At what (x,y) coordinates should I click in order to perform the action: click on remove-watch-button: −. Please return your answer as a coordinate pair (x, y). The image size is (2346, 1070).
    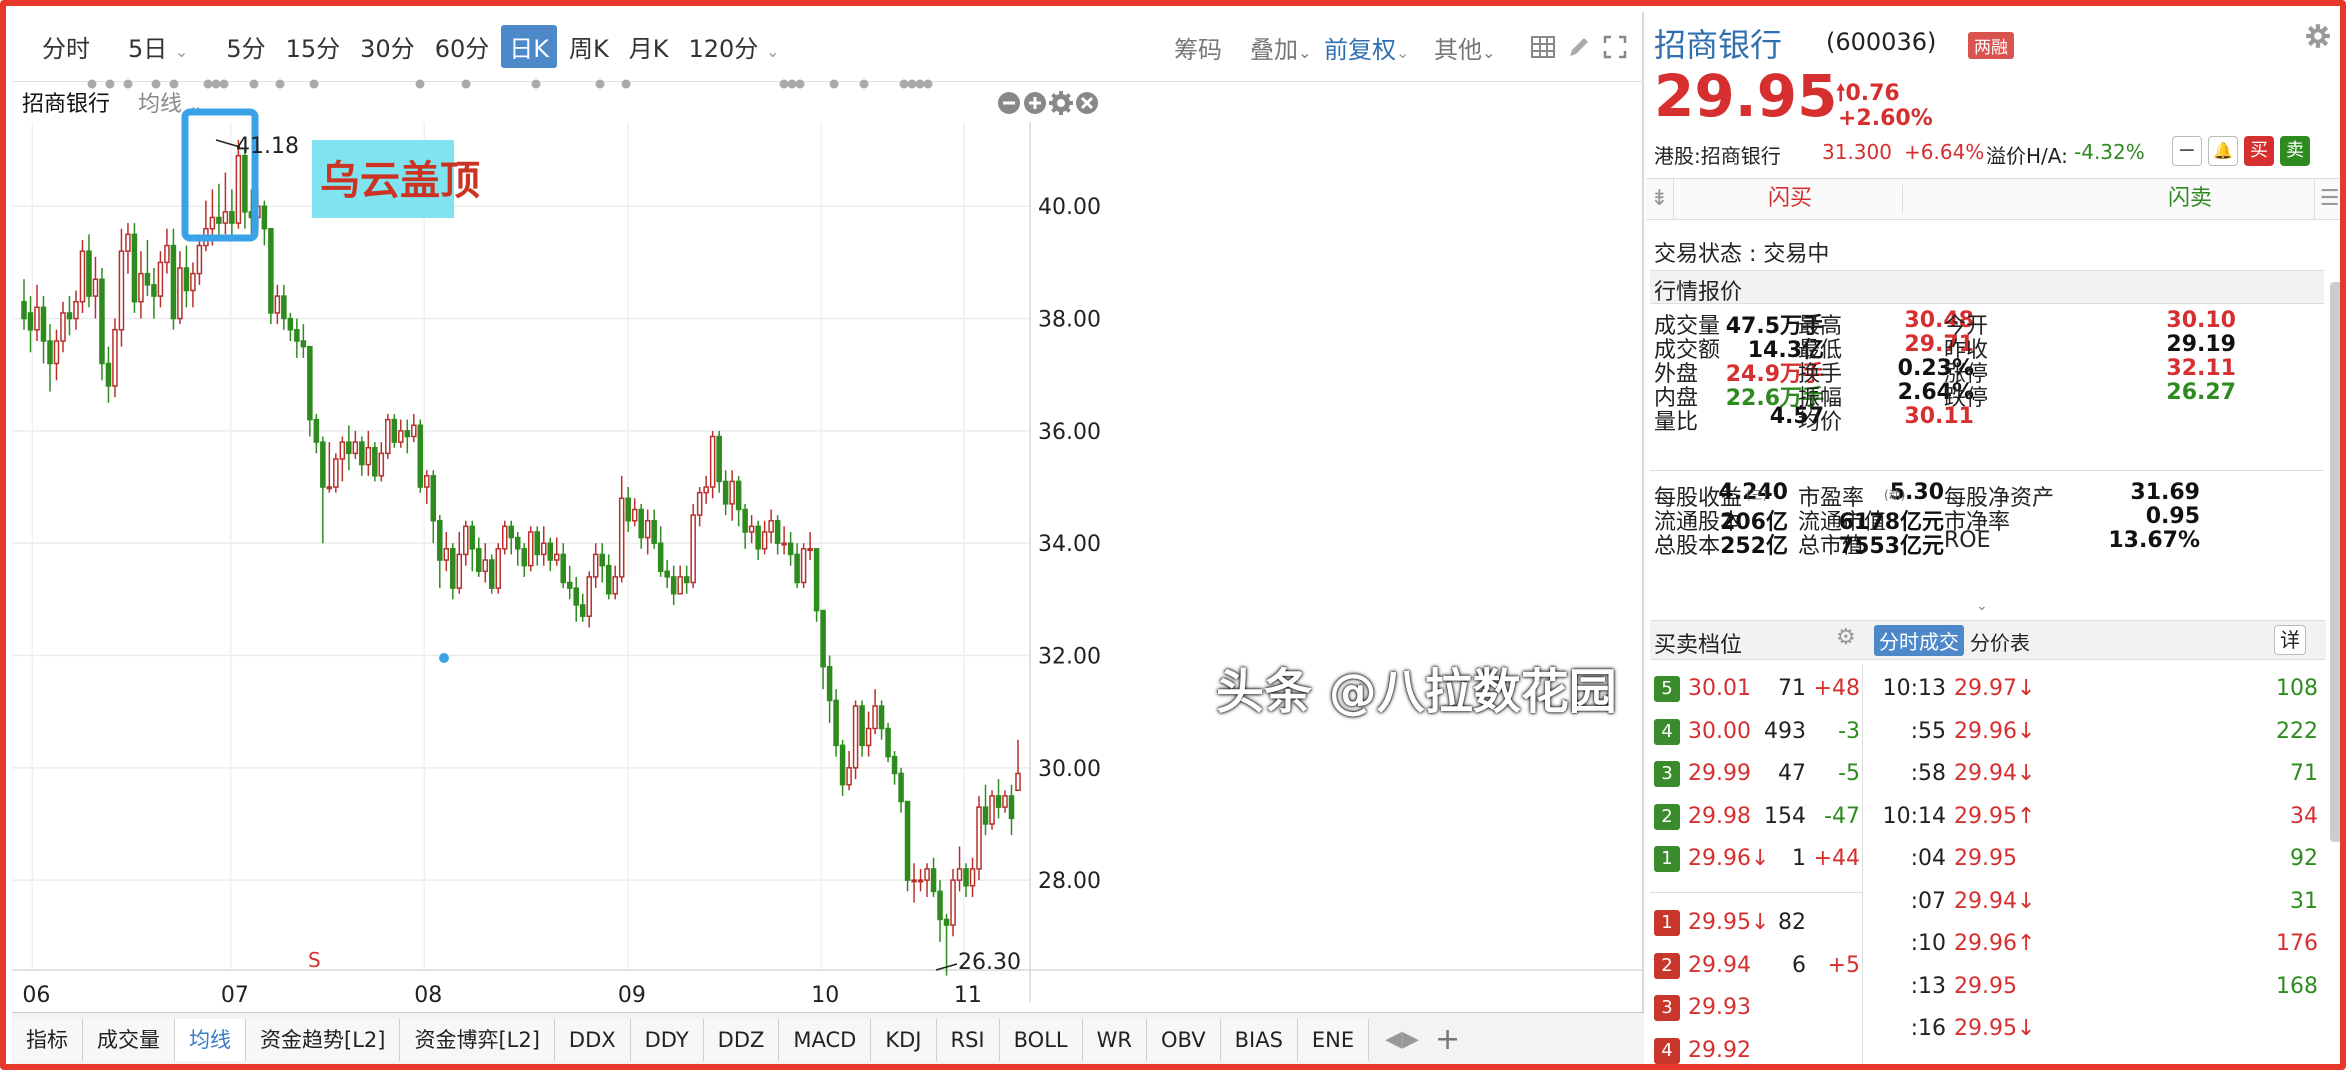
    Looking at the image, I should click on (2187, 151).